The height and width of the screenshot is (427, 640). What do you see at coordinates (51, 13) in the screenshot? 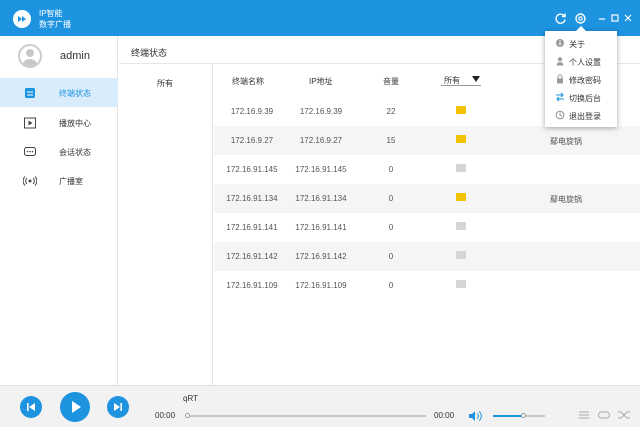
I see `app-name: IP智能` at bounding box center [51, 13].